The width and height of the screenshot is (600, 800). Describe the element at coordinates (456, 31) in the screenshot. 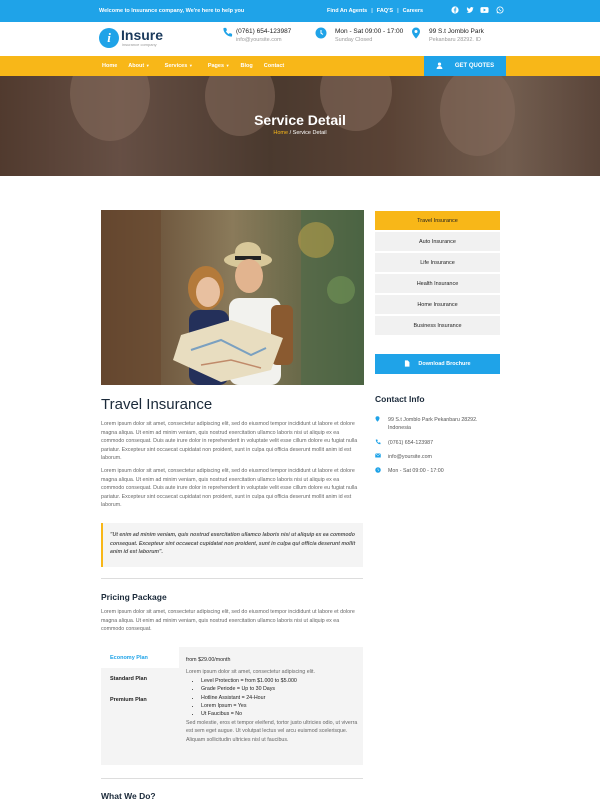

I see `address-text: 99 S.t Jomblo Park` at that location.